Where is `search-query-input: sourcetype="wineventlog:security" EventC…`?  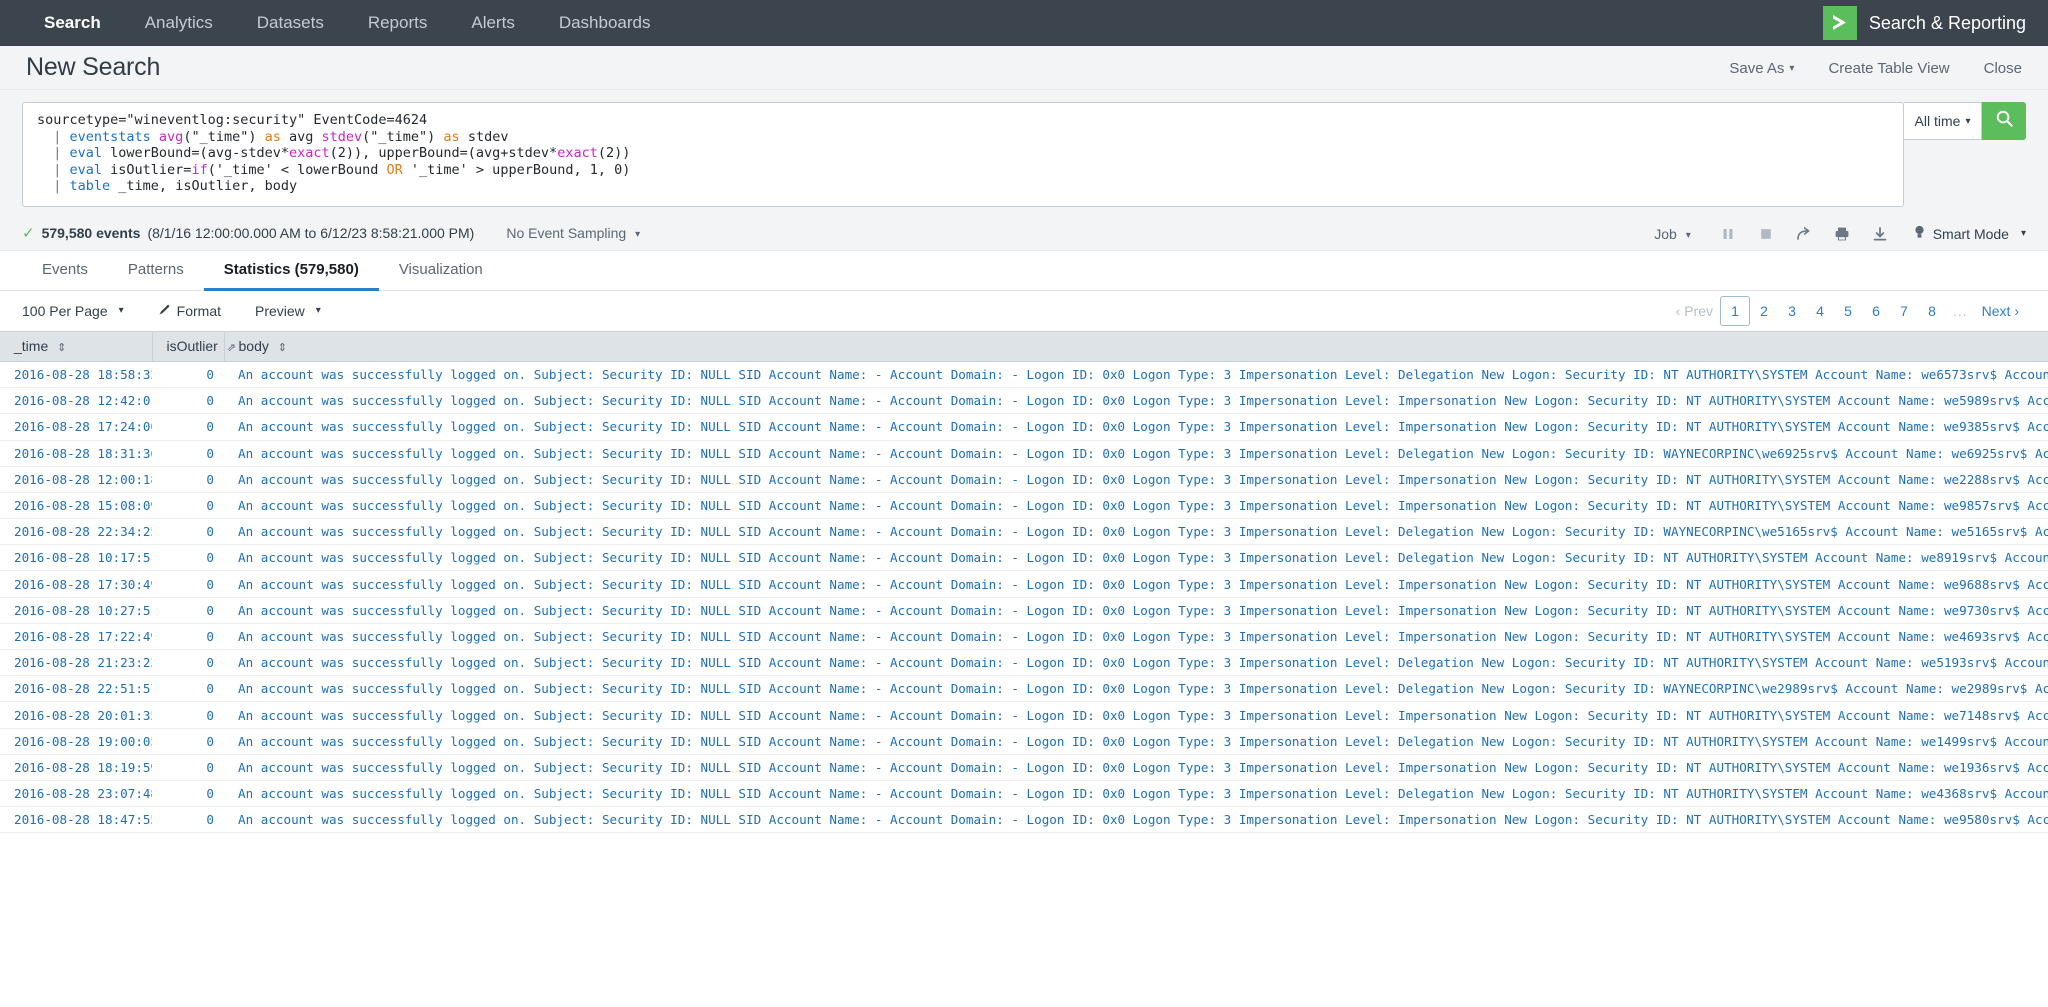 search-query-input: sourcetype="wineventlog:security" EventC… is located at coordinates (963, 154).